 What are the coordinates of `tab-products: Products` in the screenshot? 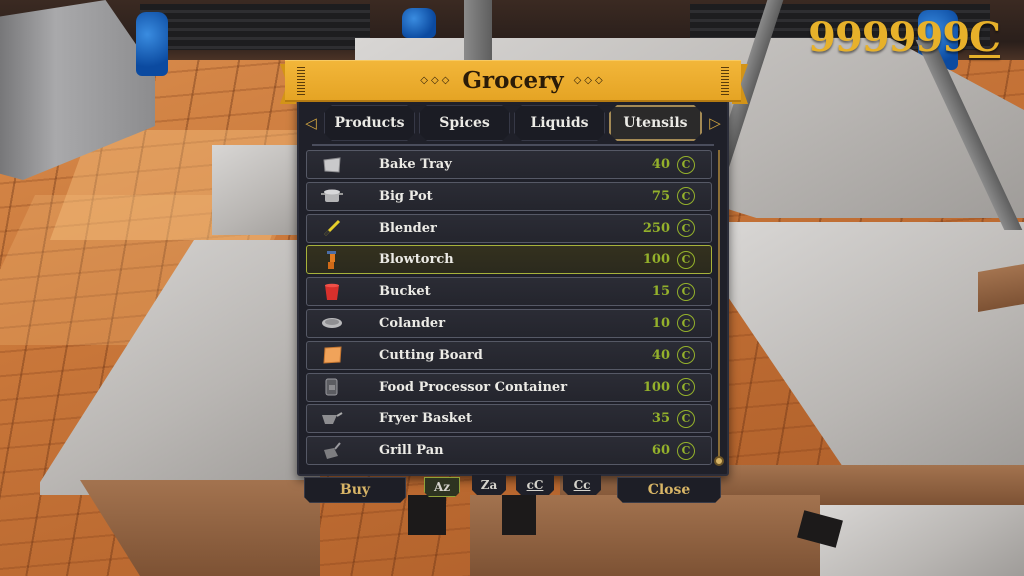 It's located at (369, 123).